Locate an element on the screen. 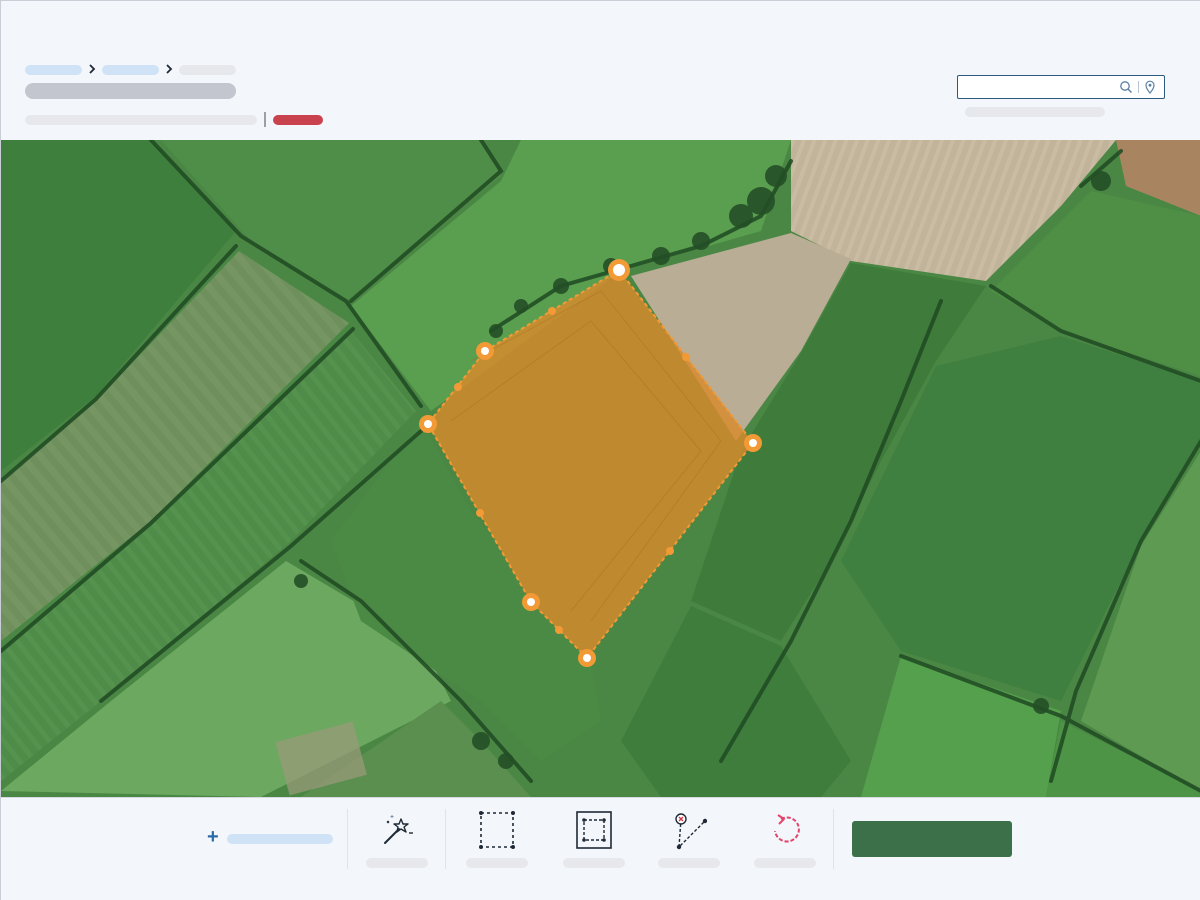 Image resolution: width=1200 pixels, height=900 pixels. location-search is located at coordinates (1061, 87).